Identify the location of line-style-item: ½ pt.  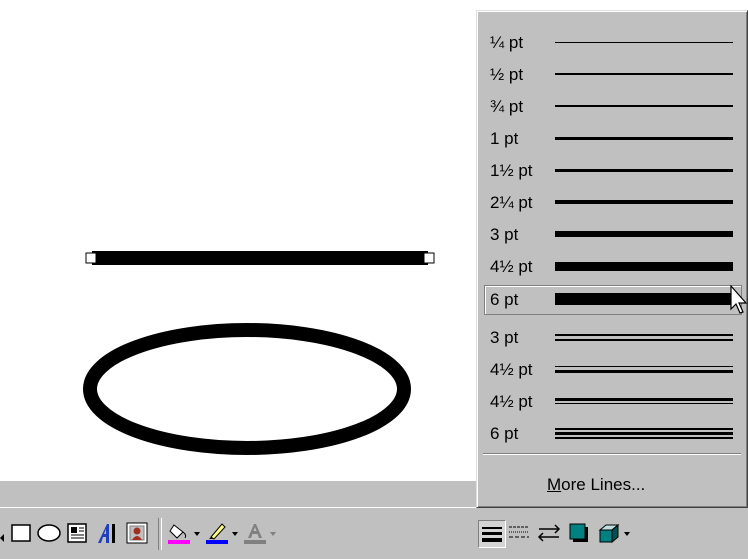
(613, 75).